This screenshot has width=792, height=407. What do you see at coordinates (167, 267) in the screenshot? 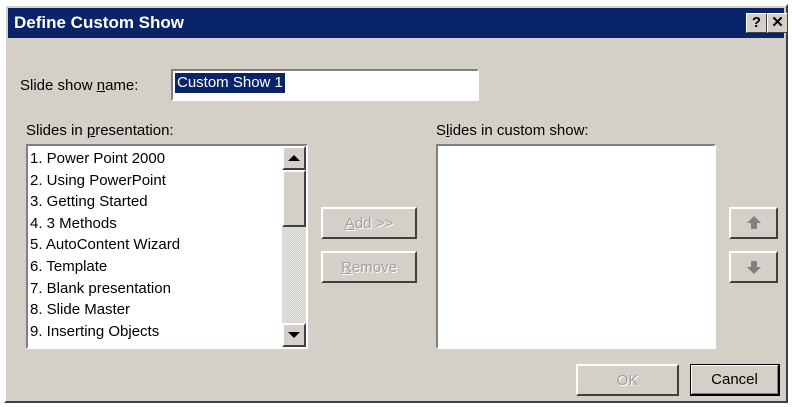
I see `slide-list-item: 6. Template` at bounding box center [167, 267].